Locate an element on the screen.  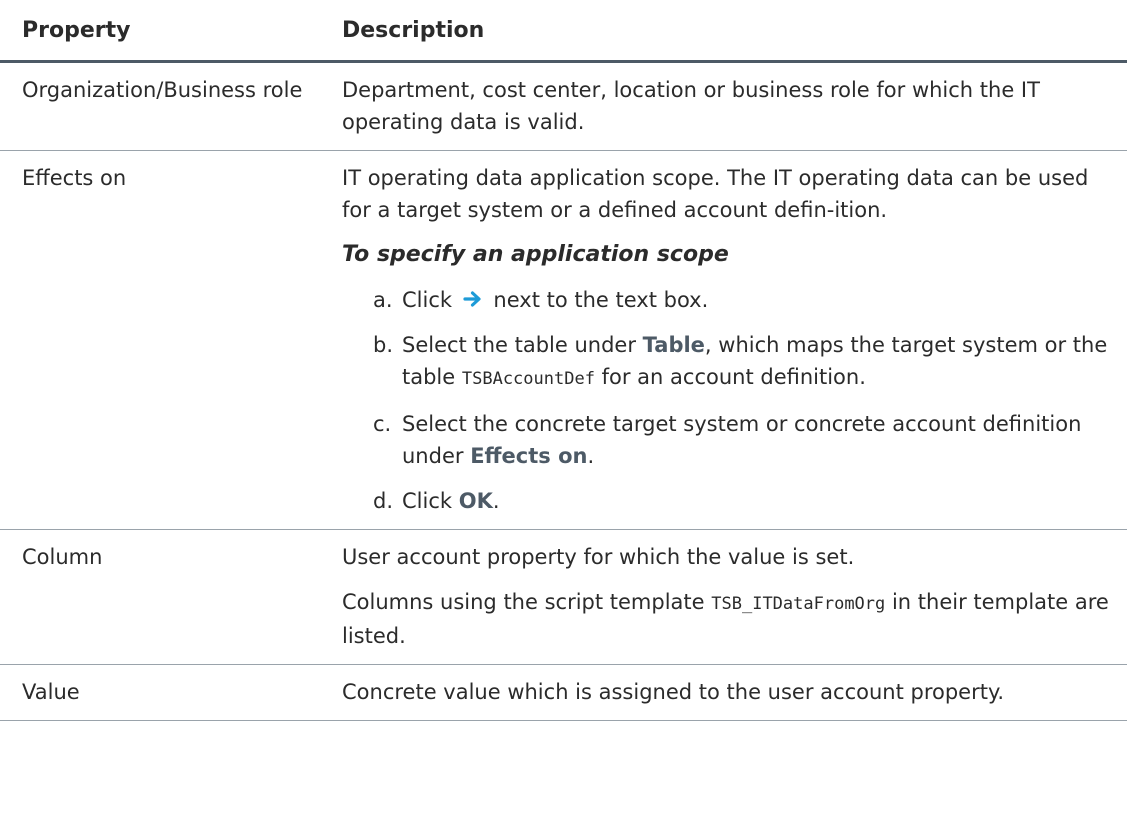
property-cell: Organization/Business role is located at coordinates (167, 106).